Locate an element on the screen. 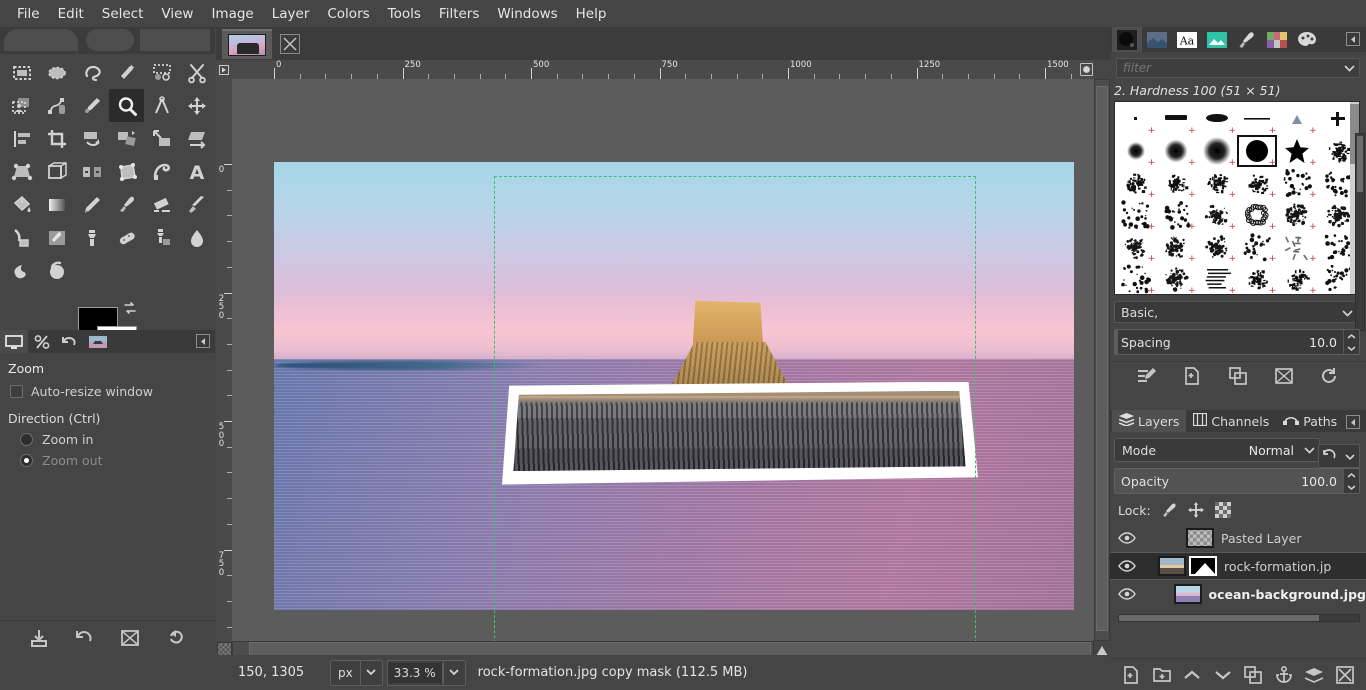 The width and height of the screenshot is (1366, 690). rect-select-tool is located at coordinates (21, 72).